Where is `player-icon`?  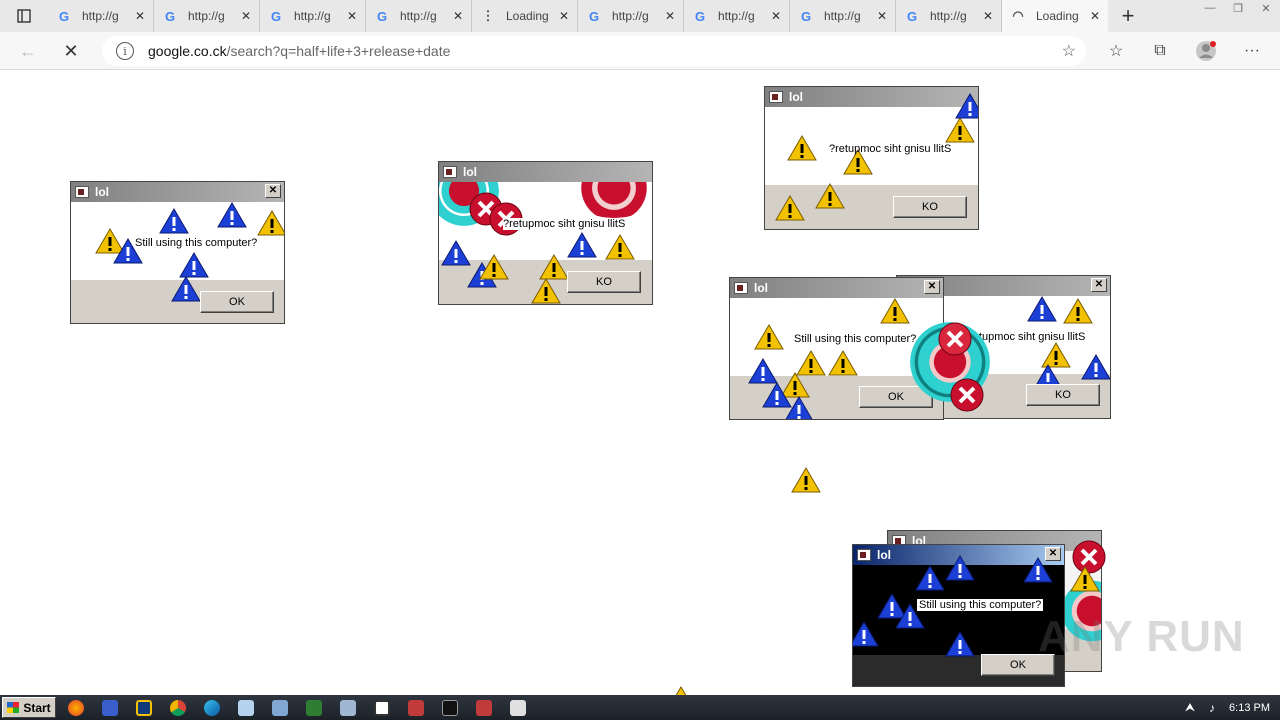
player-icon is located at coordinates (144, 708).